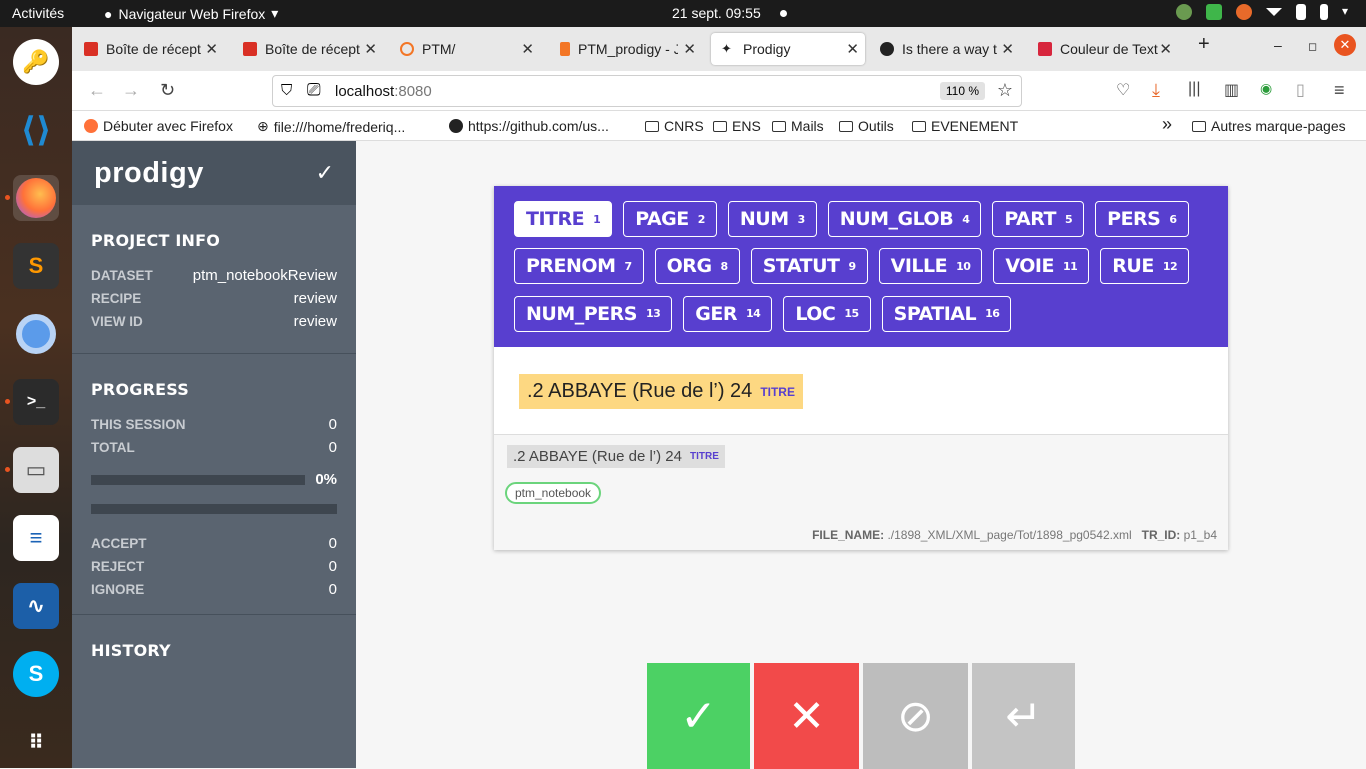 Image resolution: width=1366 pixels, height=769 pixels. What do you see at coordinates (579, 266) in the screenshot?
I see `label-prenom: PRENOM 7` at bounding box center [579, 266].